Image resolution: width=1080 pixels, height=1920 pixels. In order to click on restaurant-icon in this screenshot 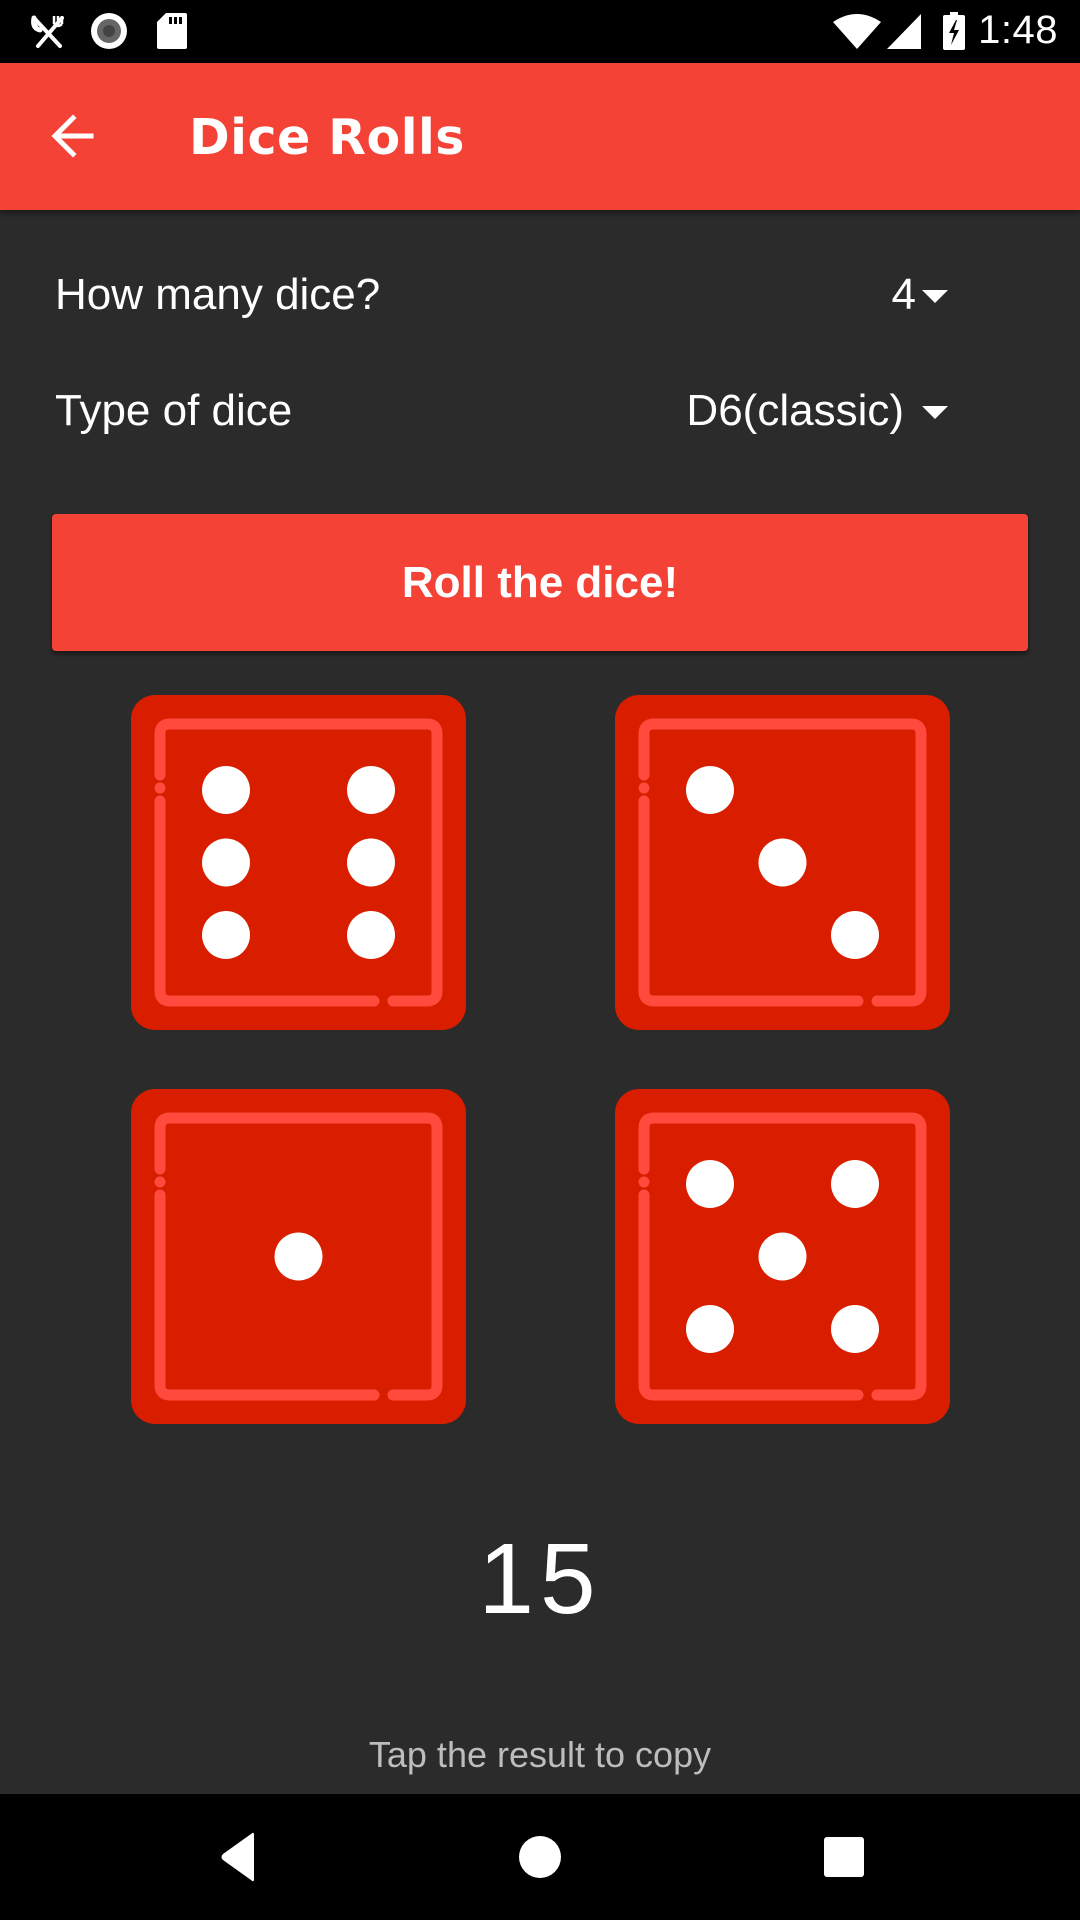, I will do `click(47, 31)`.